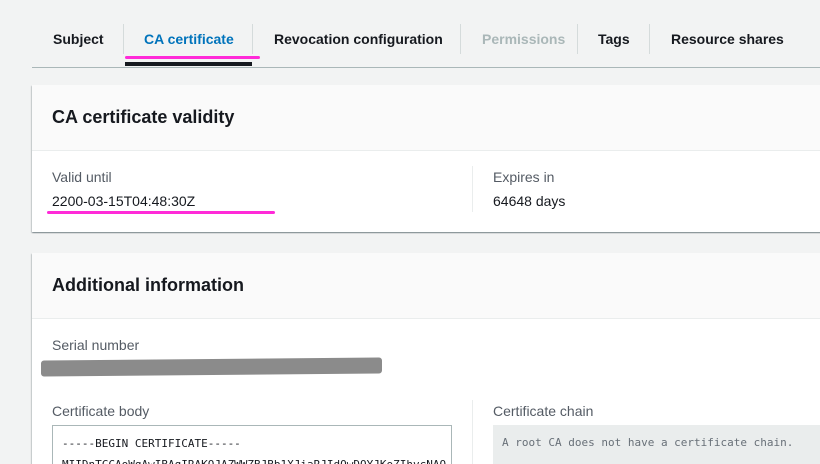 The height and width of the screenshot is (464, 820). What do you see at coordinates (143, 117) in the screenshot?
I see `validity-panel-title: CA certificate validity` at bounding box center [143, 117].